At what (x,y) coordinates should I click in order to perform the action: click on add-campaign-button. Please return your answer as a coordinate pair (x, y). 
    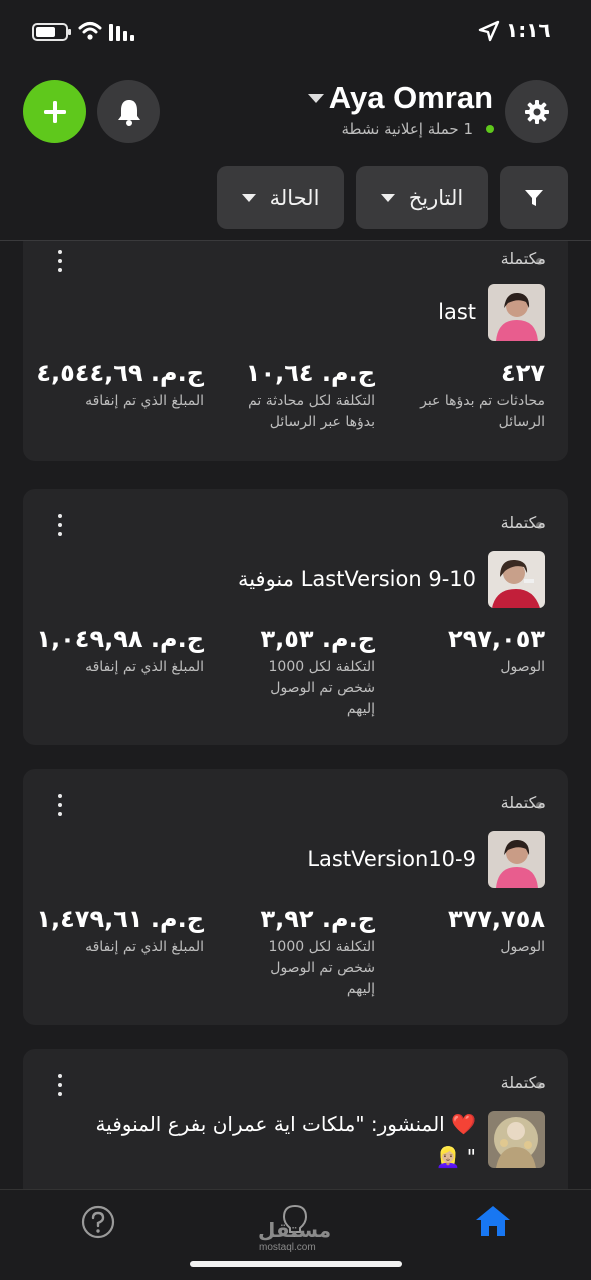
    Looking at the image, I should click on (54, 111).